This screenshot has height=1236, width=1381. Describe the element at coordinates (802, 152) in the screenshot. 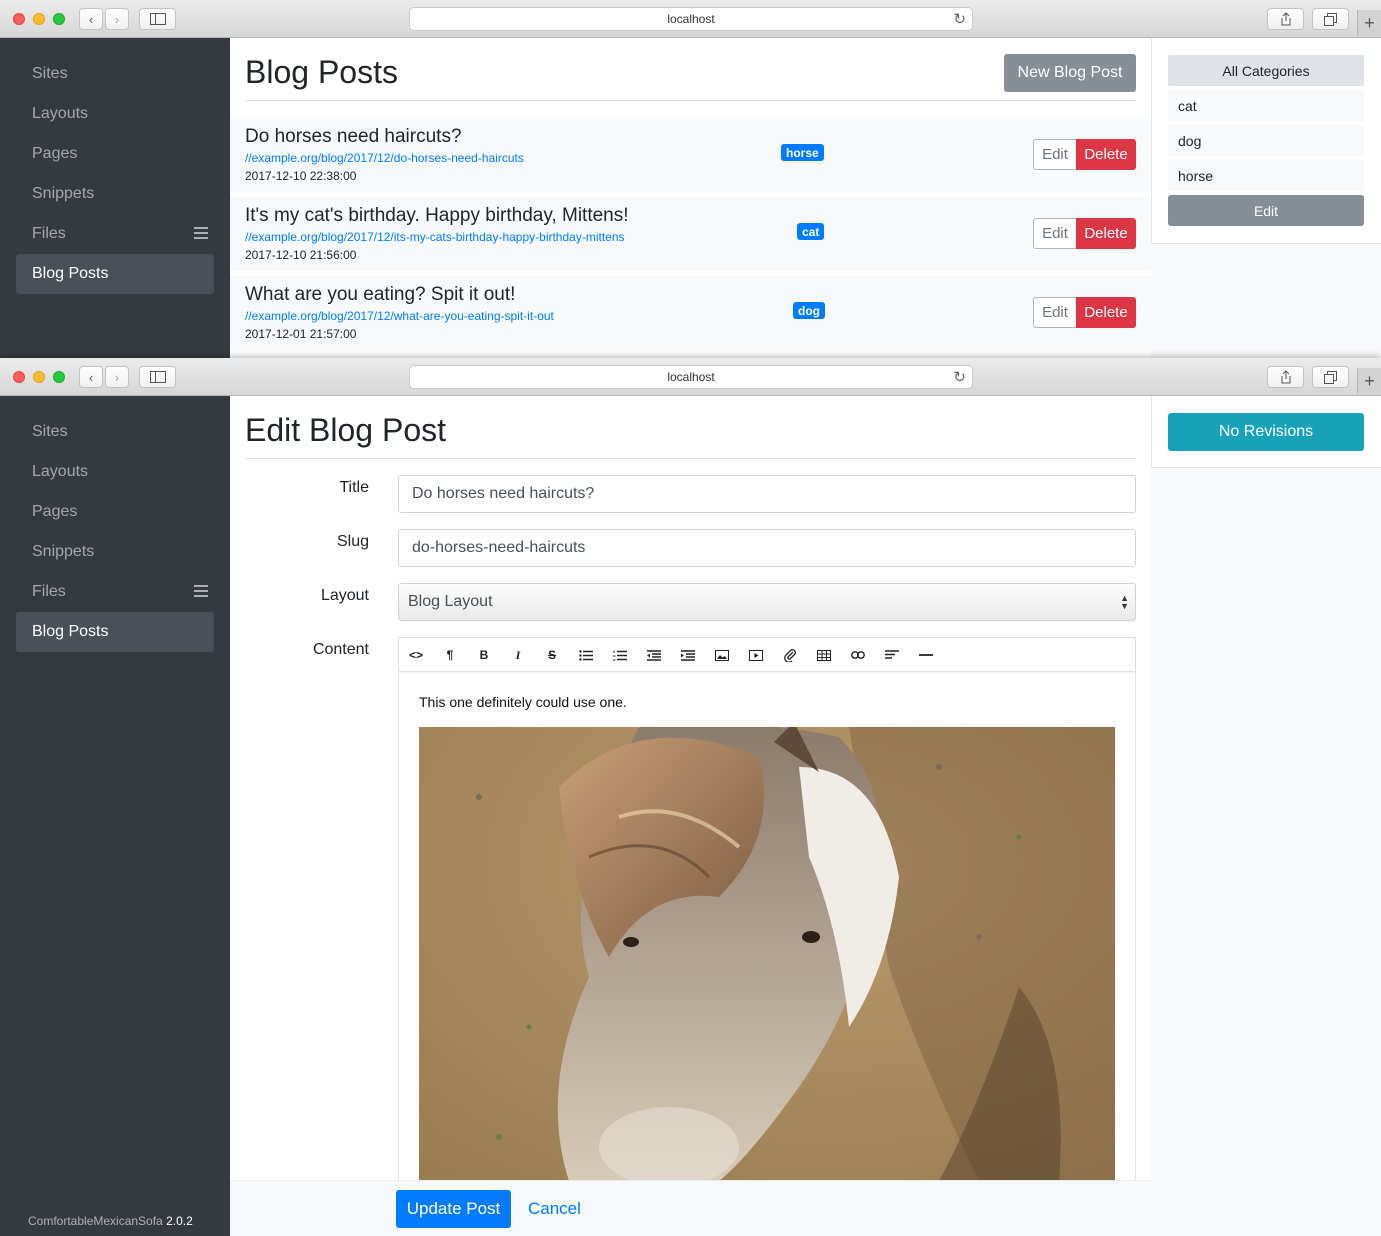

I see `category-badge: horse` at that location.